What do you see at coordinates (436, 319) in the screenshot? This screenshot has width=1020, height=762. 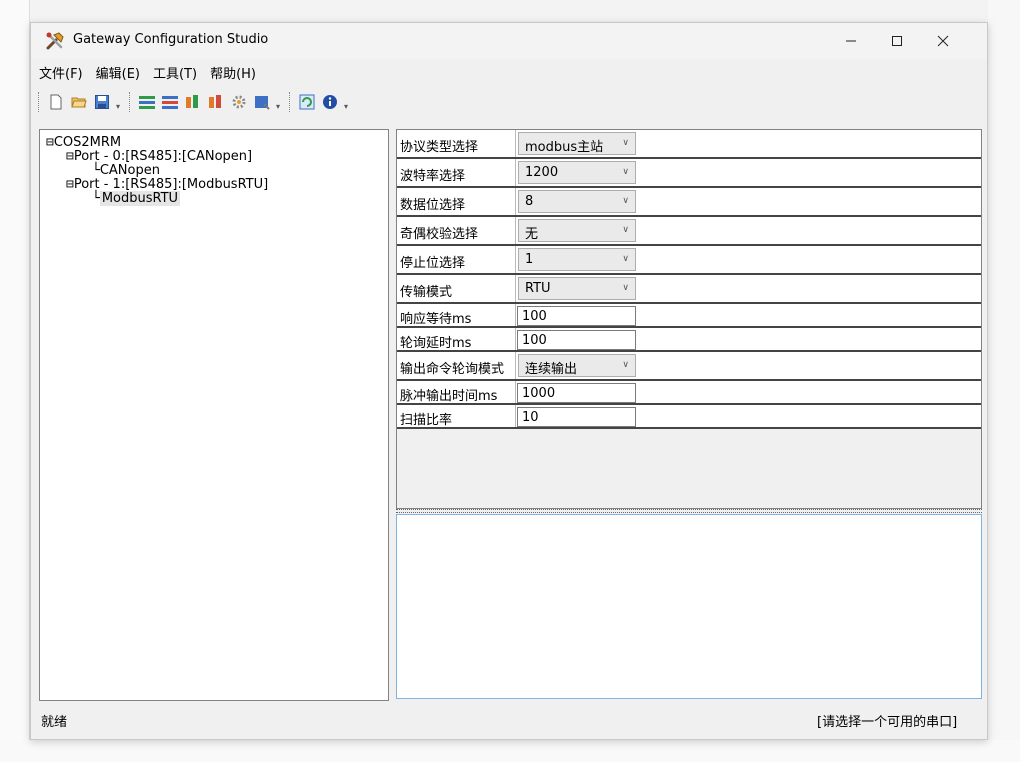 I see `prop-label: 响应等待ms` at bounding box center [436, 319].